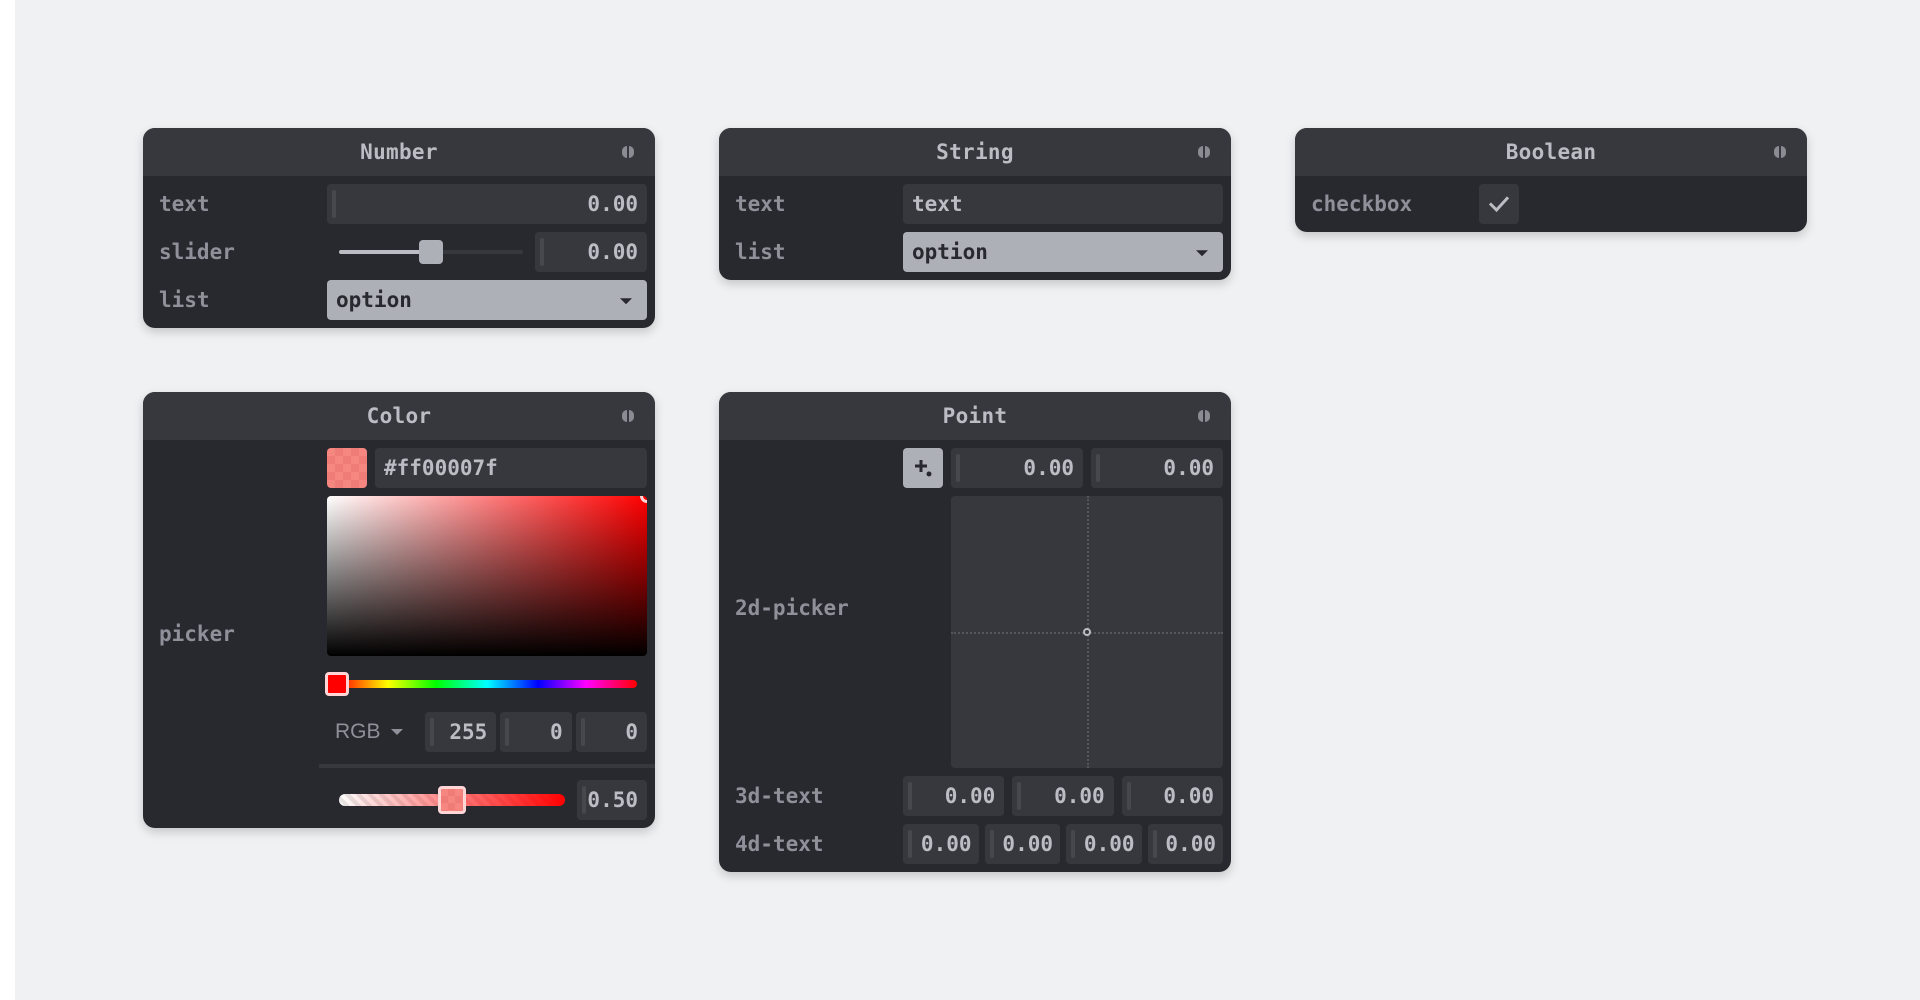 This screenshot has width=1920, height=1000. What do you see at coordinates (399, 228) in the screenshot?
I see `pane-number: Number text 0.00 slider 0.00 list option` at bounding box center [399, 228].